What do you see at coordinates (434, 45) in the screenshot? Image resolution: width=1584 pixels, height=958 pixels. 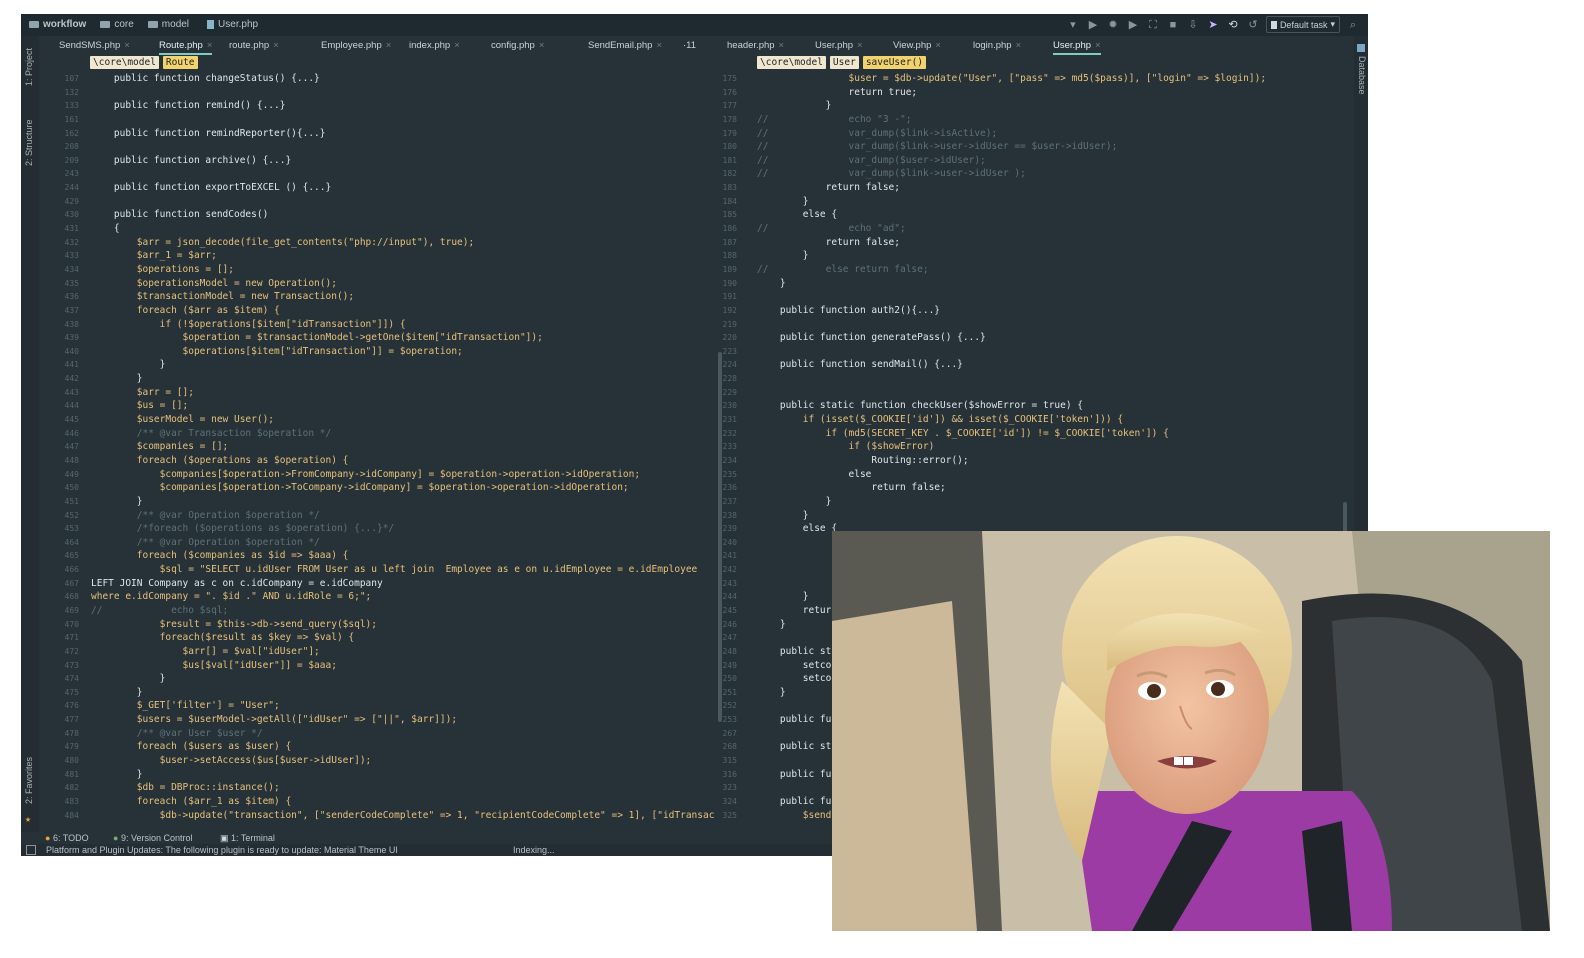 I see `tab-index: index.php ×` at bounding box center [434, 45].